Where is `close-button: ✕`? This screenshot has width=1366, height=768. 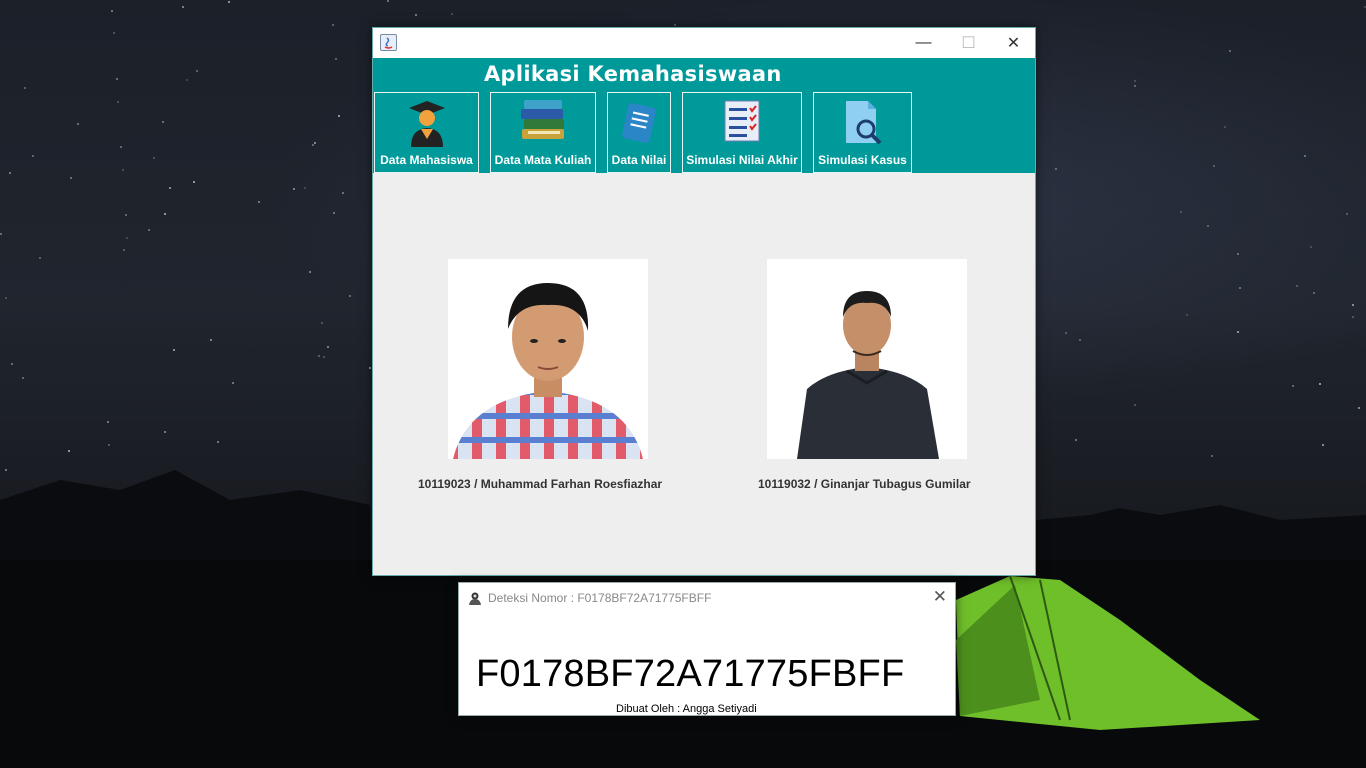 close-button: ✕ is located at coordinates (1013, 43).